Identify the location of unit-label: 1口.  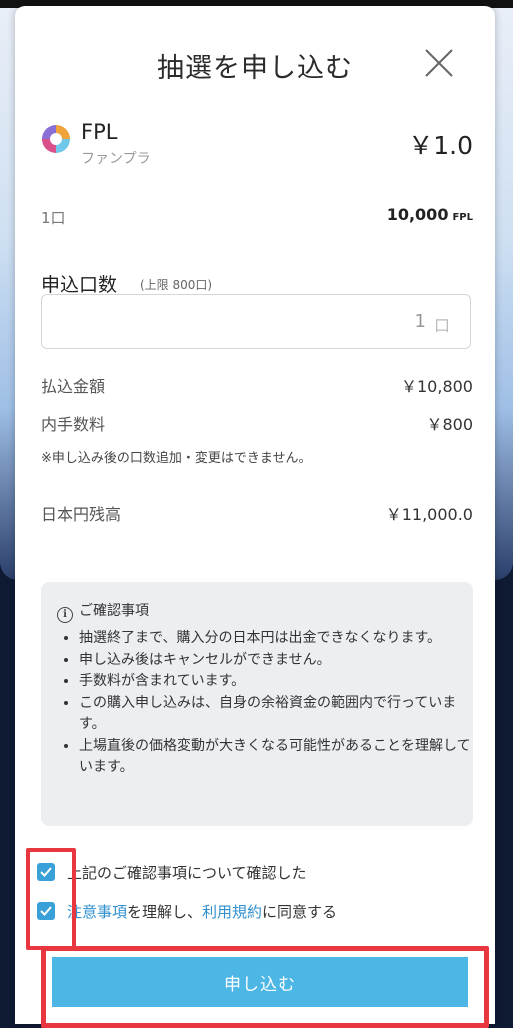
(53, 218).